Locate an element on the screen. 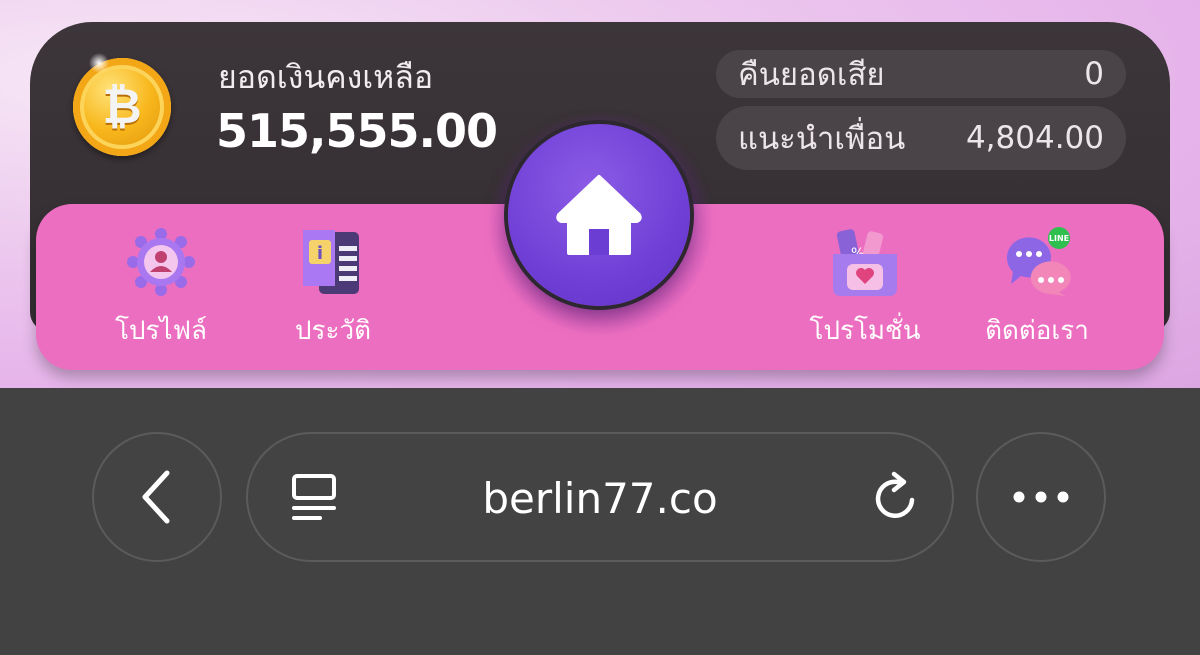  nav-item-promotion: % โปรโมชั่น is located at coordinates (865, 288).